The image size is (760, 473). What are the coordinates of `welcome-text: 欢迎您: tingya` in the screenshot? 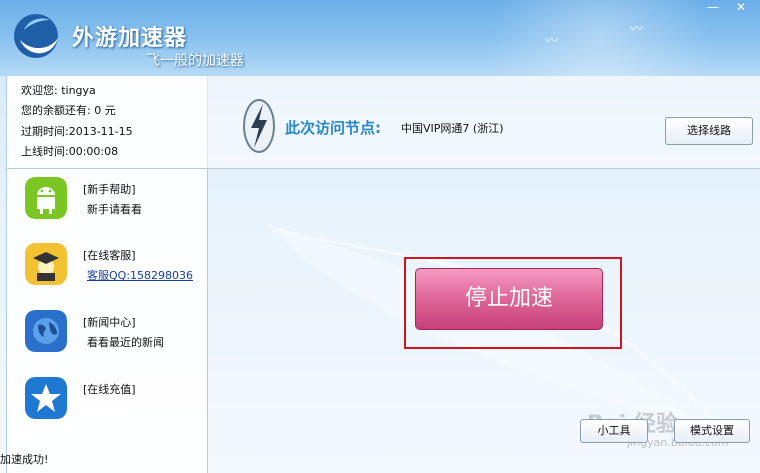 It's located at (58, 90).